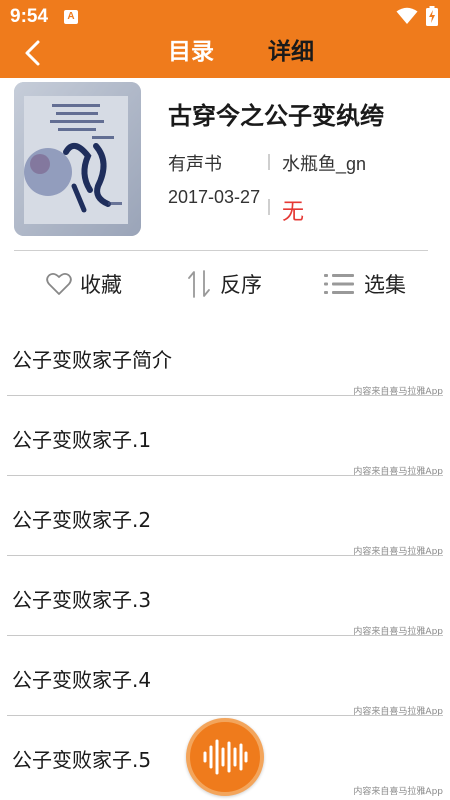  Describe the element at coordinates (32, 53) in the screenshot. I see `back-arrow-icon` at that location.